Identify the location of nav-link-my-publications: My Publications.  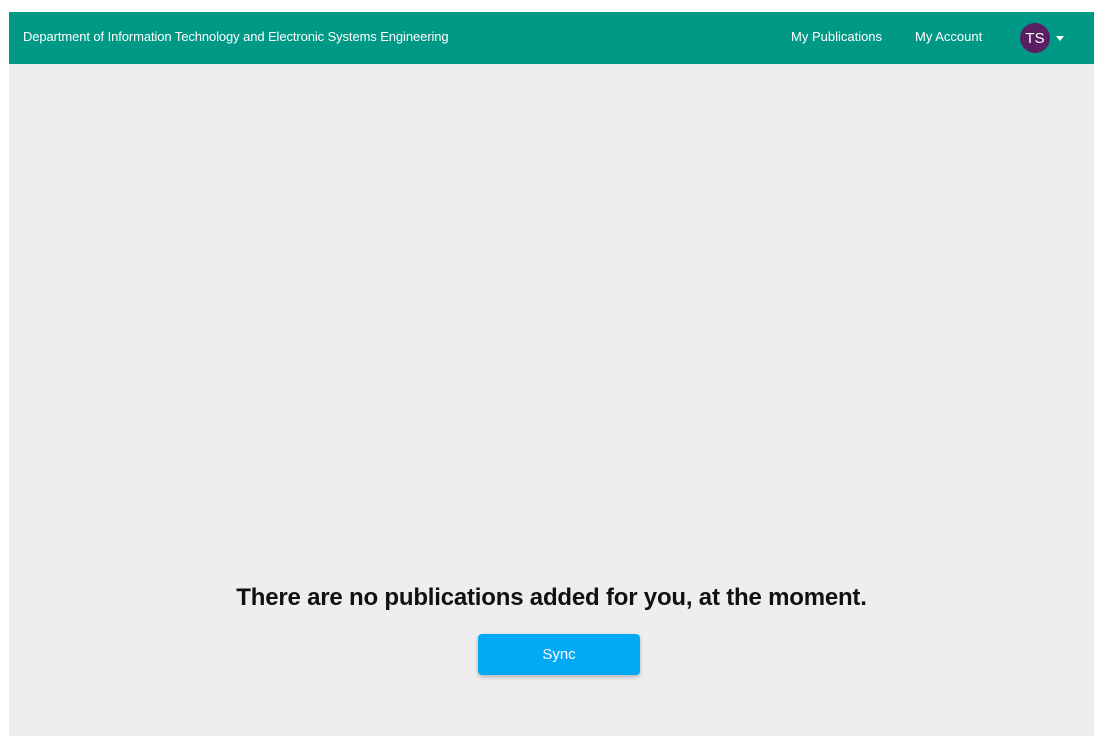
(836, 36).